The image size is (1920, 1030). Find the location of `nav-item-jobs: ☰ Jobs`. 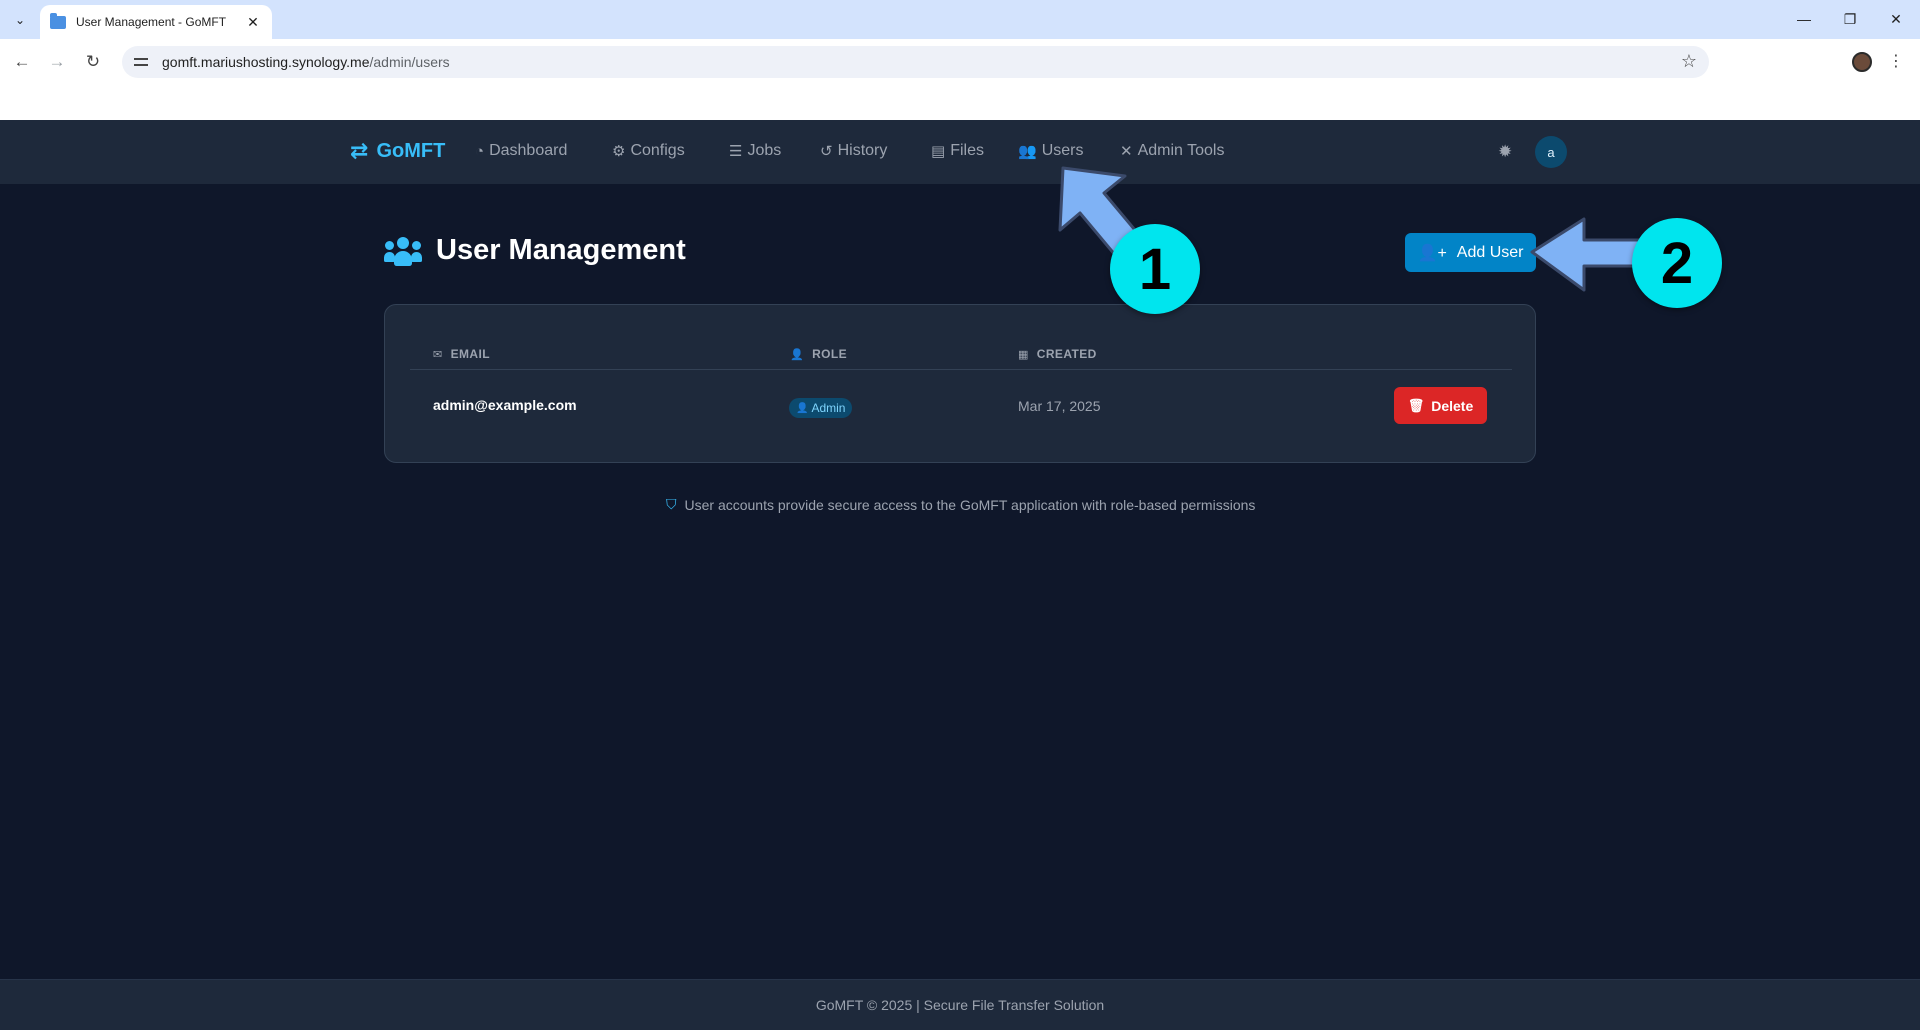

nav-item-jobs: ☰ Jobs is located at coordinates (755, 151).